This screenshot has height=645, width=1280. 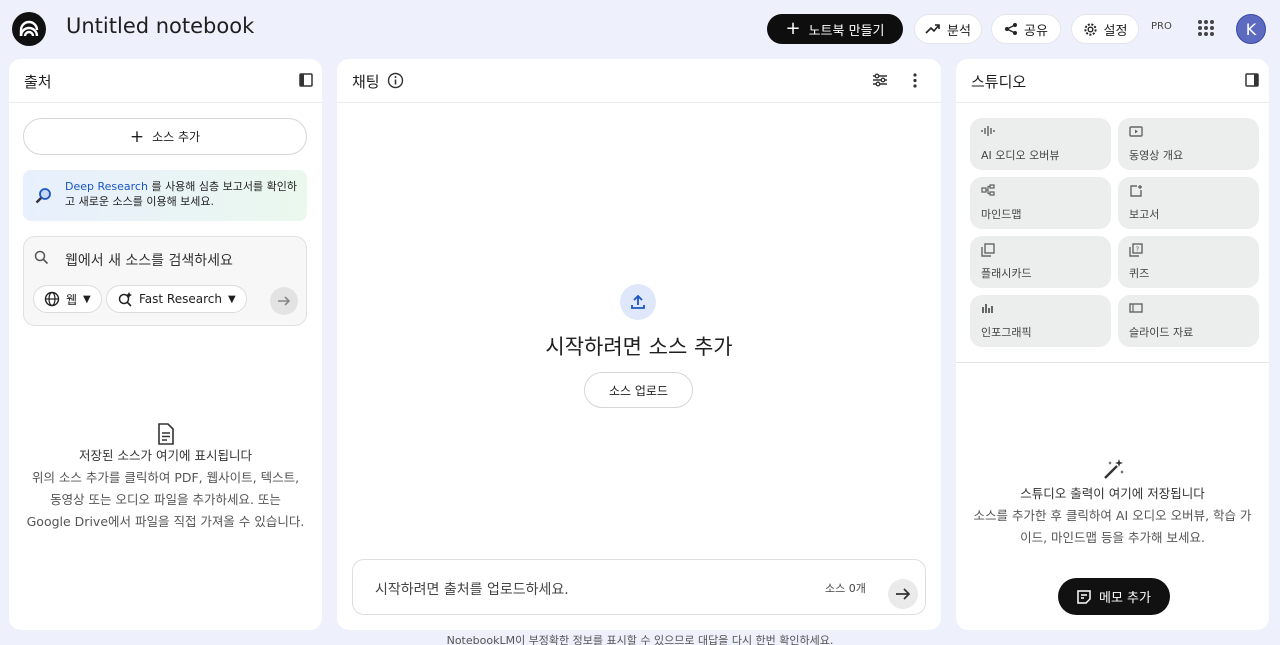 What do you see at coordinates (38, 82) in the screenshot?
I see `sources-title: 출처` at bounding box center [38, 82].